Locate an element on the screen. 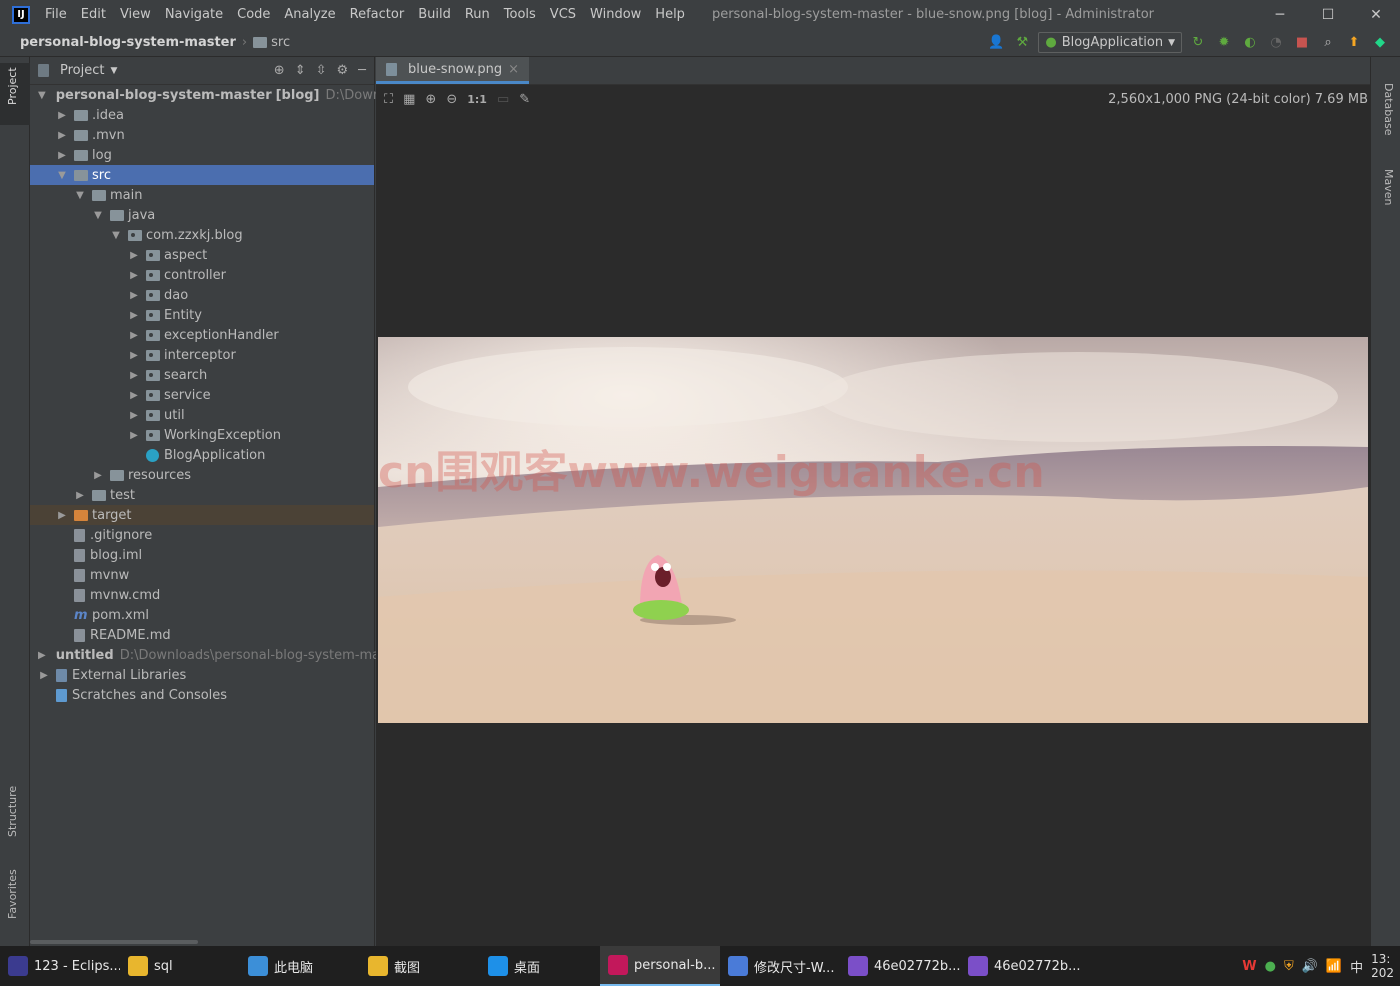 This screenshot has width=1400, height=986. database-tool-label: Database is located at coordinates (1388, 109).